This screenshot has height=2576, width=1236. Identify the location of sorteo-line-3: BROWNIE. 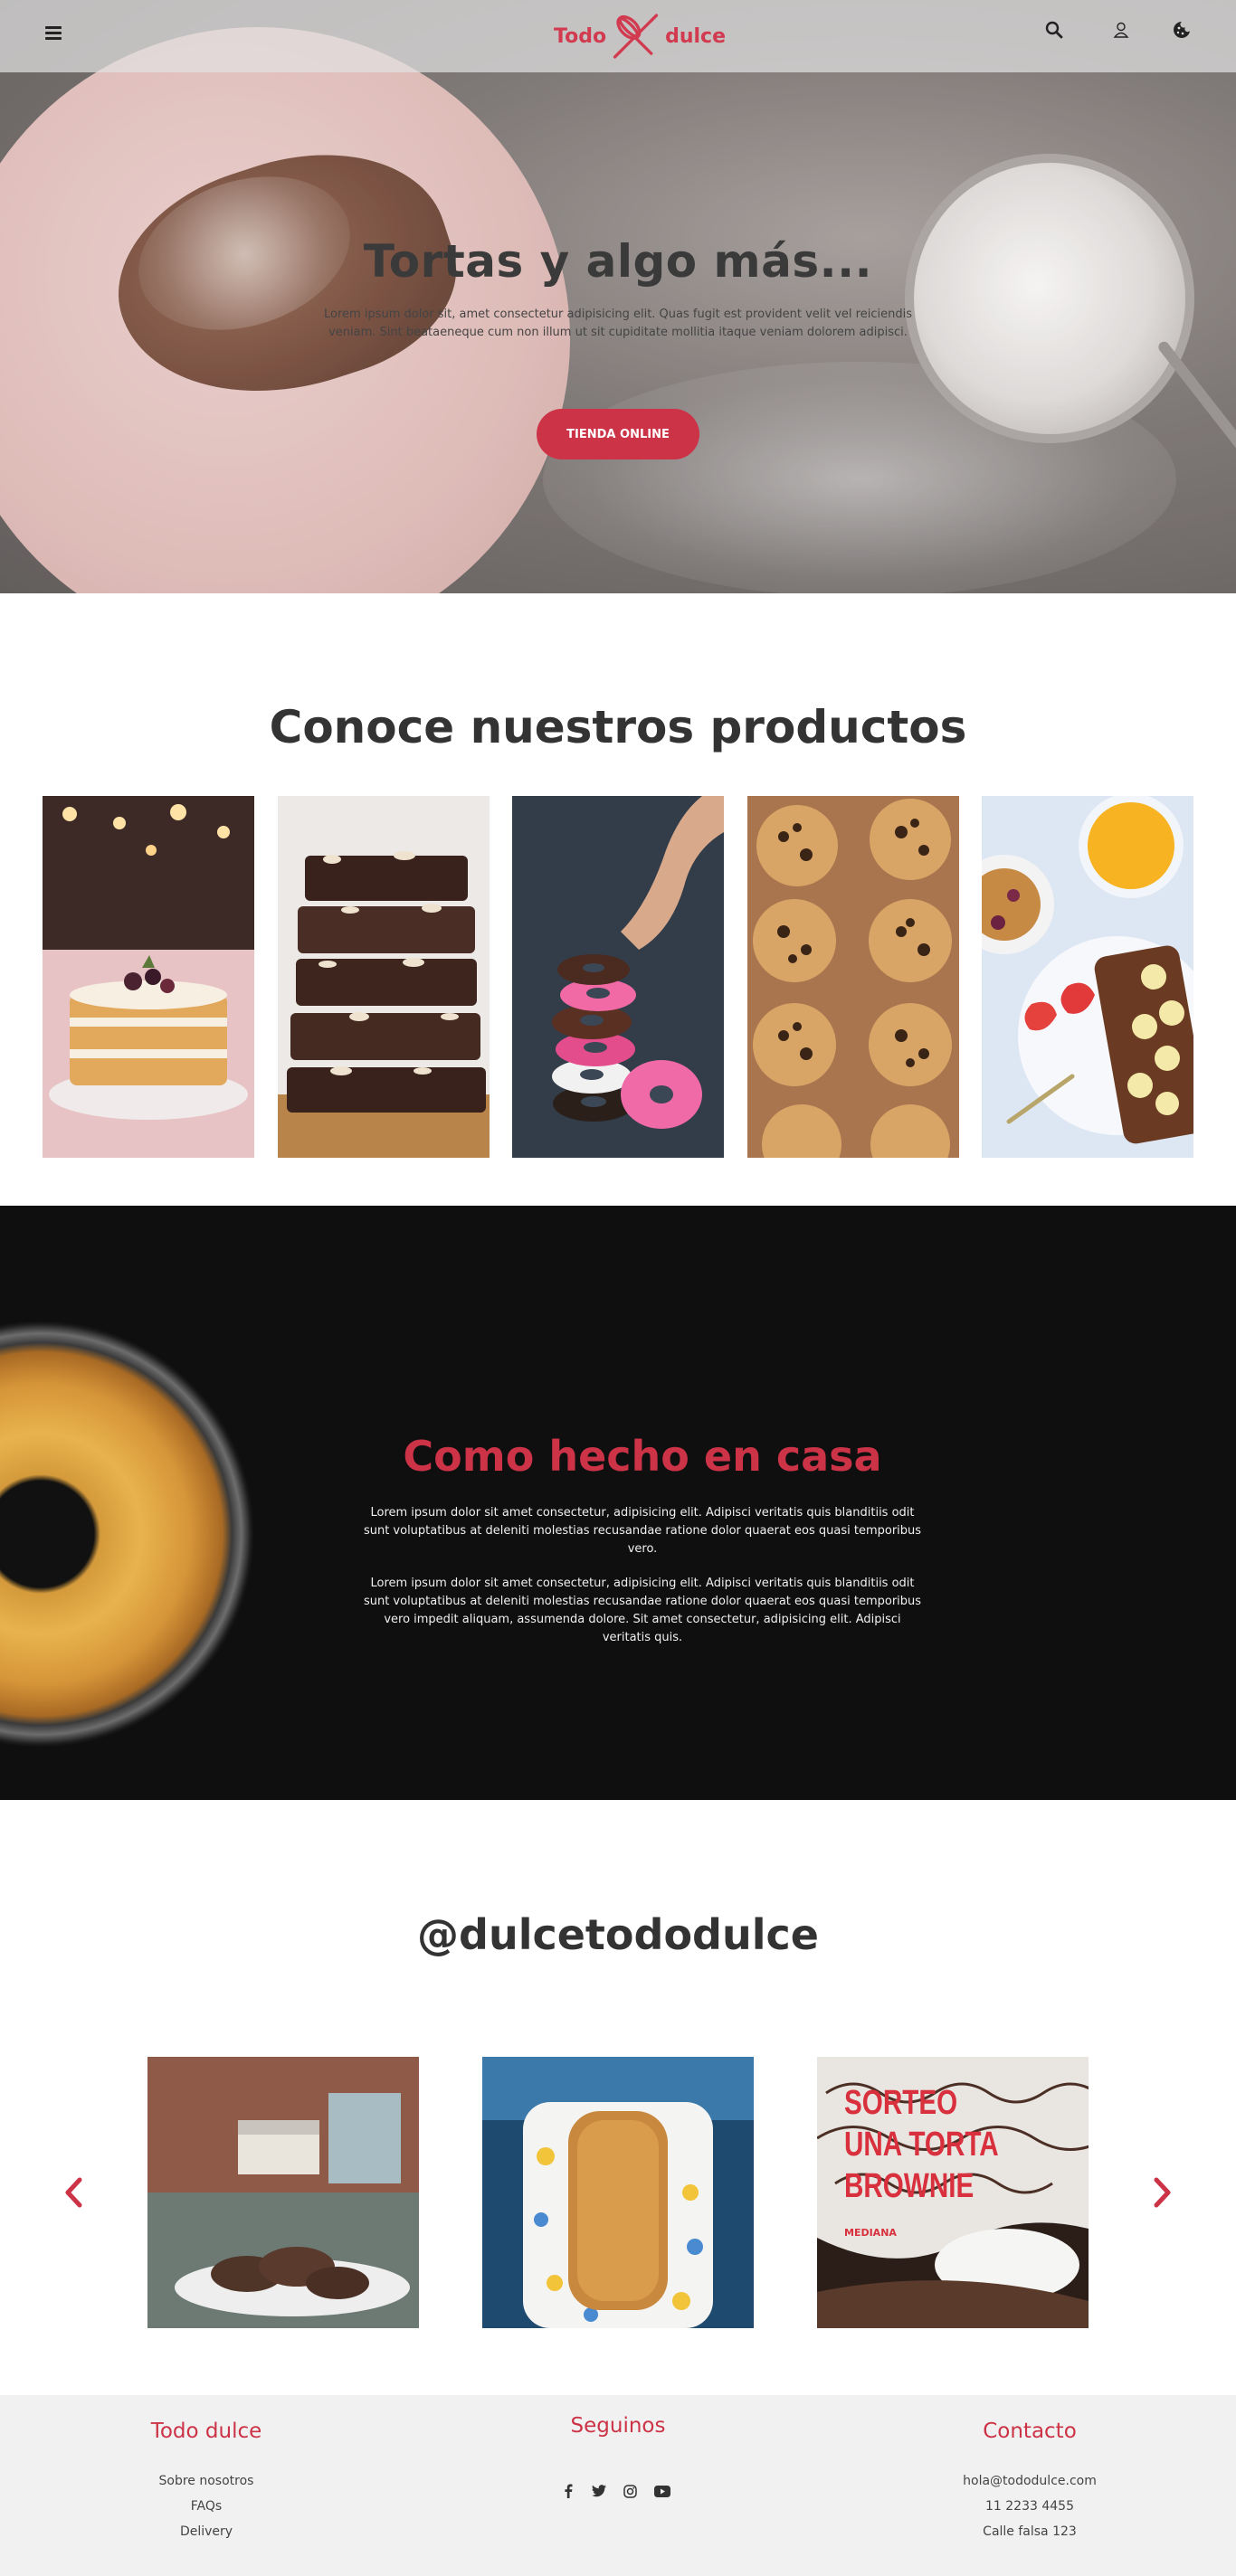
(909, 2186).